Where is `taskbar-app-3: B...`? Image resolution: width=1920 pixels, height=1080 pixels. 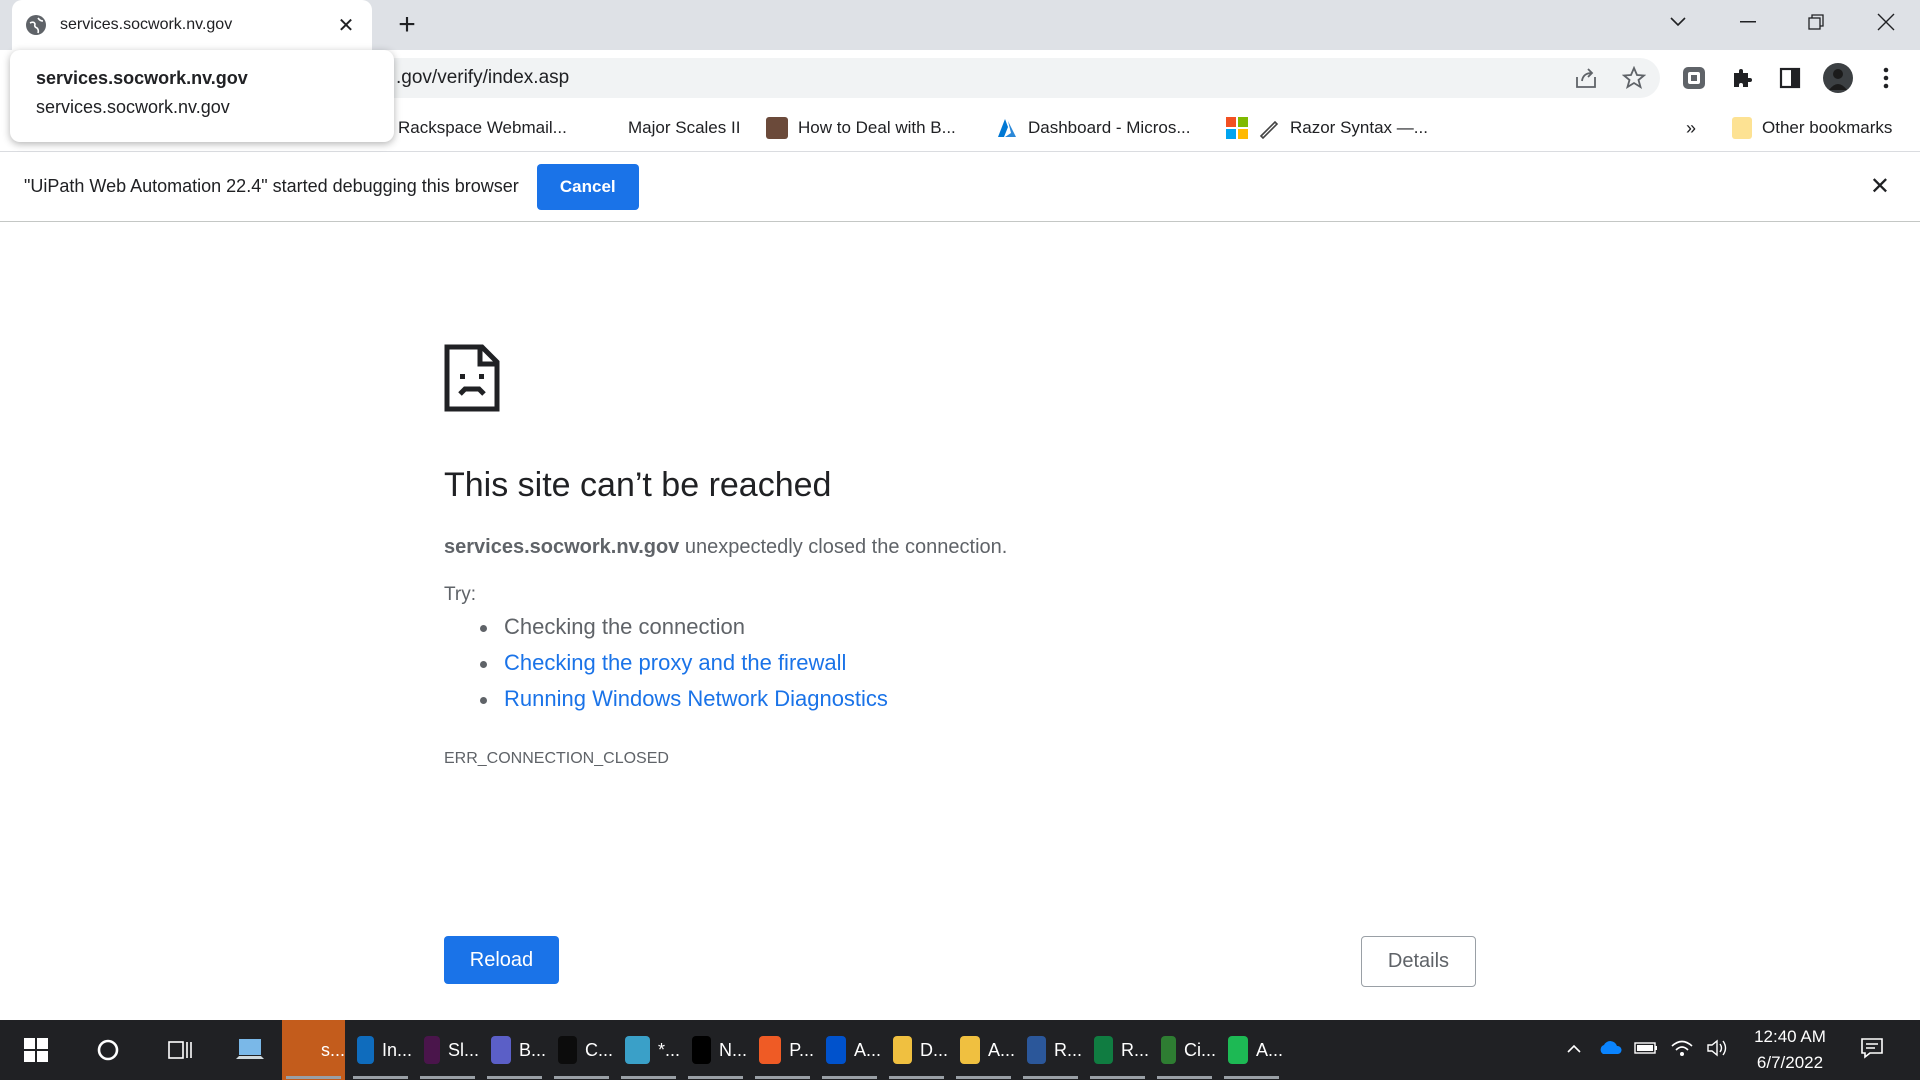
taskbar-app-3: B... is located at coordinates (514, 1050).